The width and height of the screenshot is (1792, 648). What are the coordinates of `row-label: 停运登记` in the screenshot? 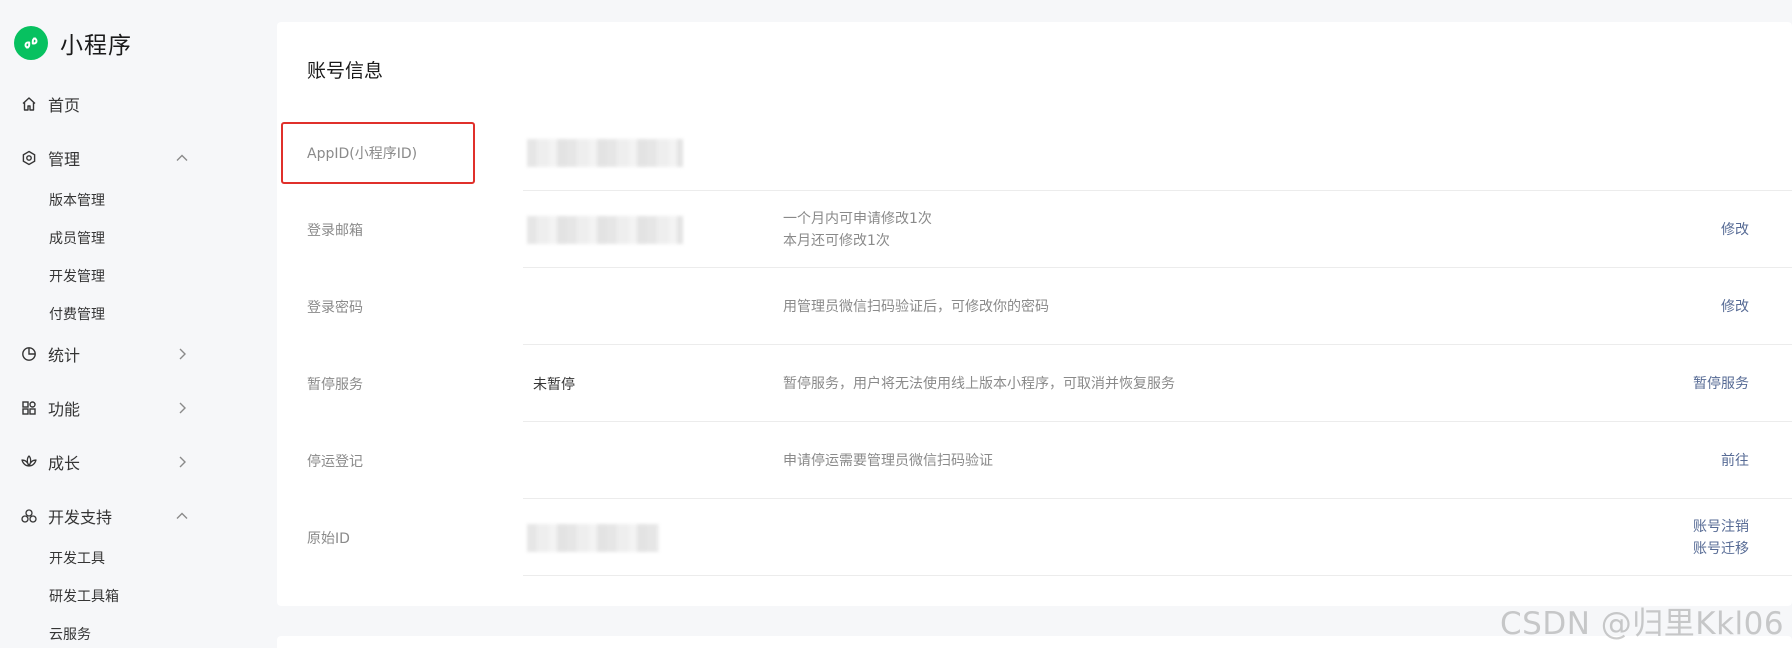 It's located at (335, 461).